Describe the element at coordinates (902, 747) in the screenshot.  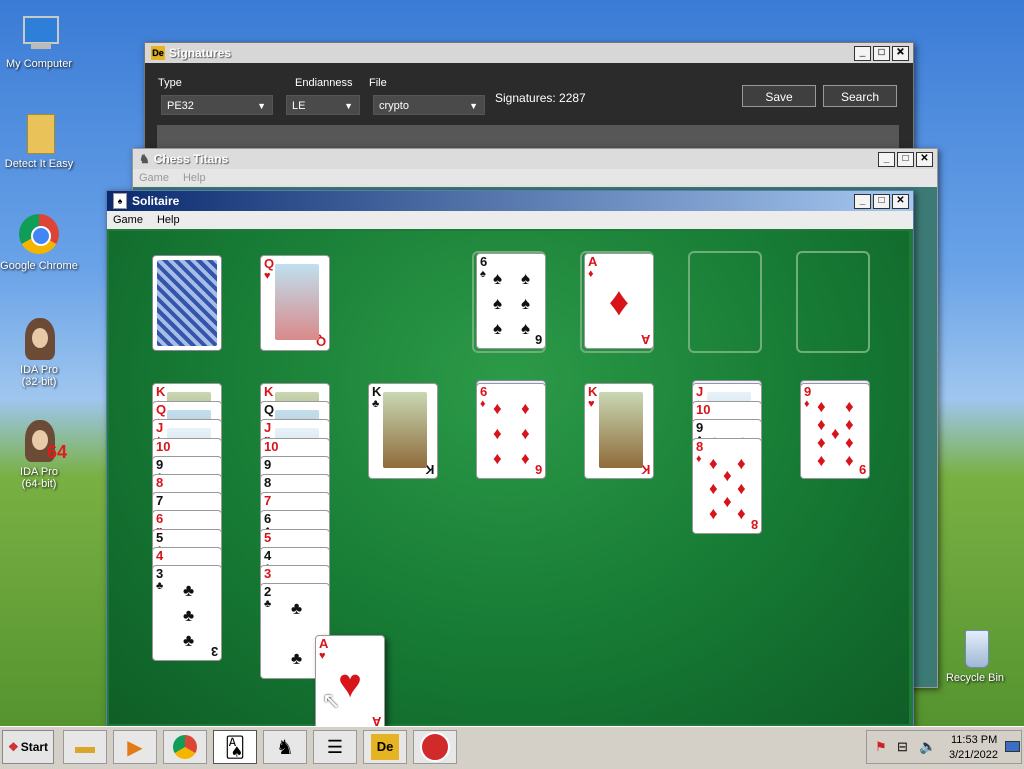
I see `network-icon: ⊟` at that location.